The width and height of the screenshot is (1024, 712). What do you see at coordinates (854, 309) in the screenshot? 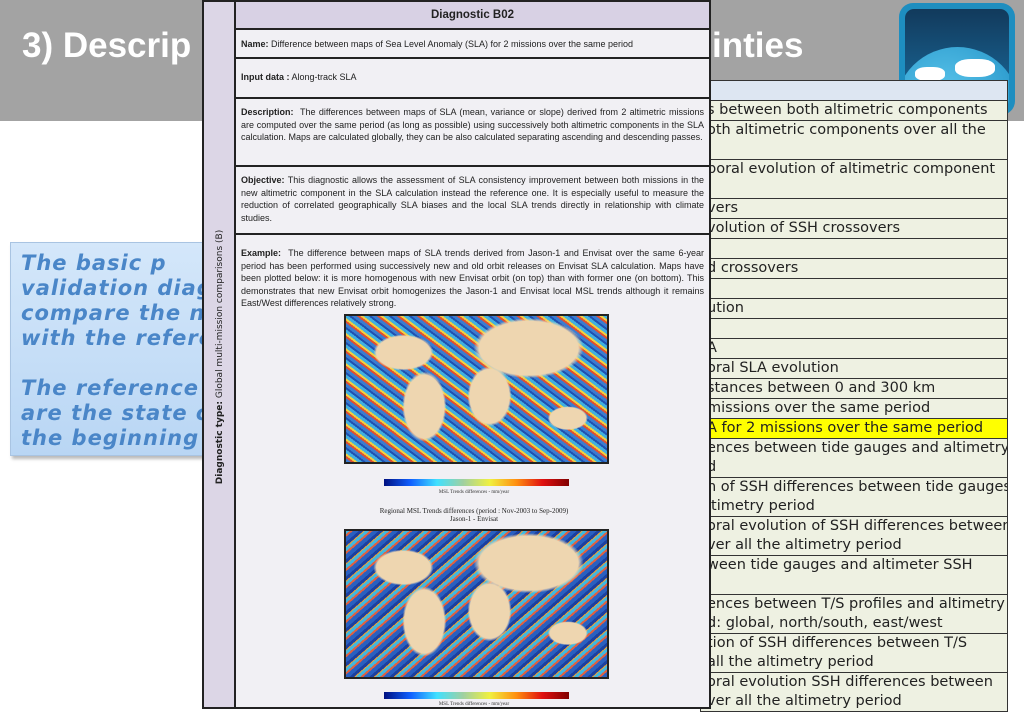
I see `table-row: ution` at bounding box center [854, 309].